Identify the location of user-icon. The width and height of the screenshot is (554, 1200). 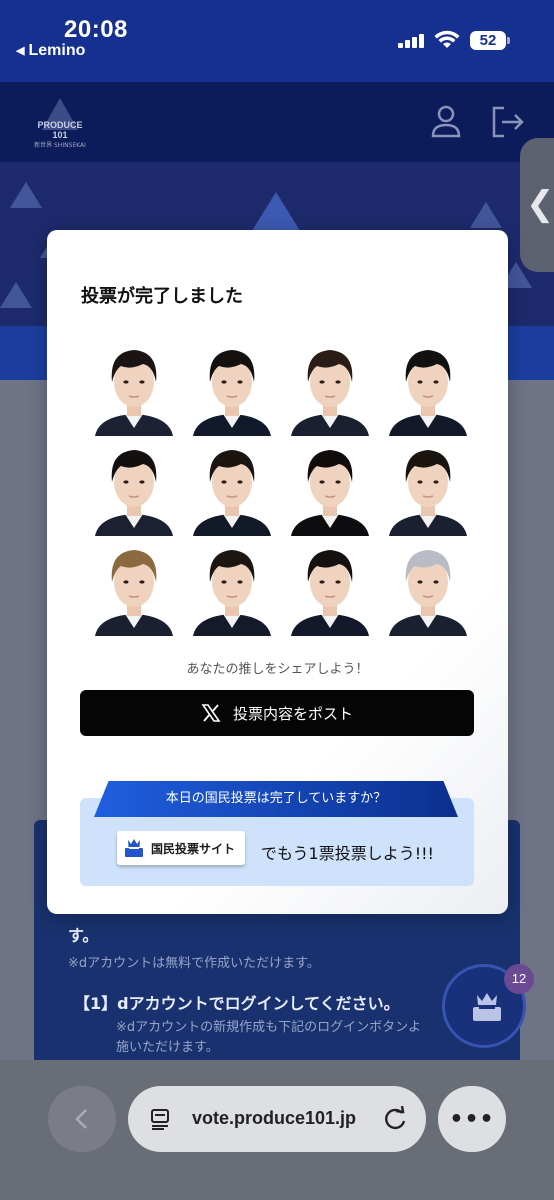
(446, 122).